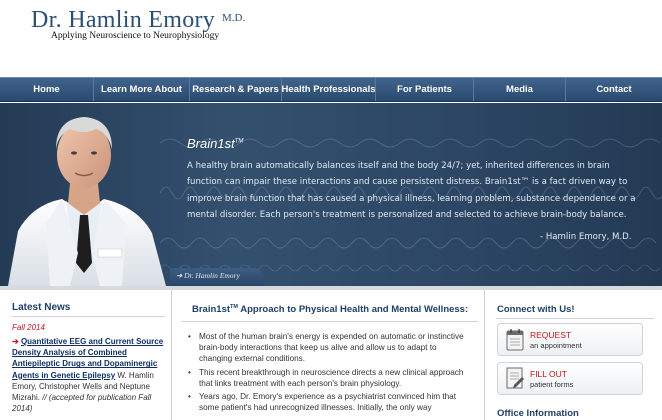 The image size is (662, 420). I want to click on arrow-icon: ➔, so click(16, 341).